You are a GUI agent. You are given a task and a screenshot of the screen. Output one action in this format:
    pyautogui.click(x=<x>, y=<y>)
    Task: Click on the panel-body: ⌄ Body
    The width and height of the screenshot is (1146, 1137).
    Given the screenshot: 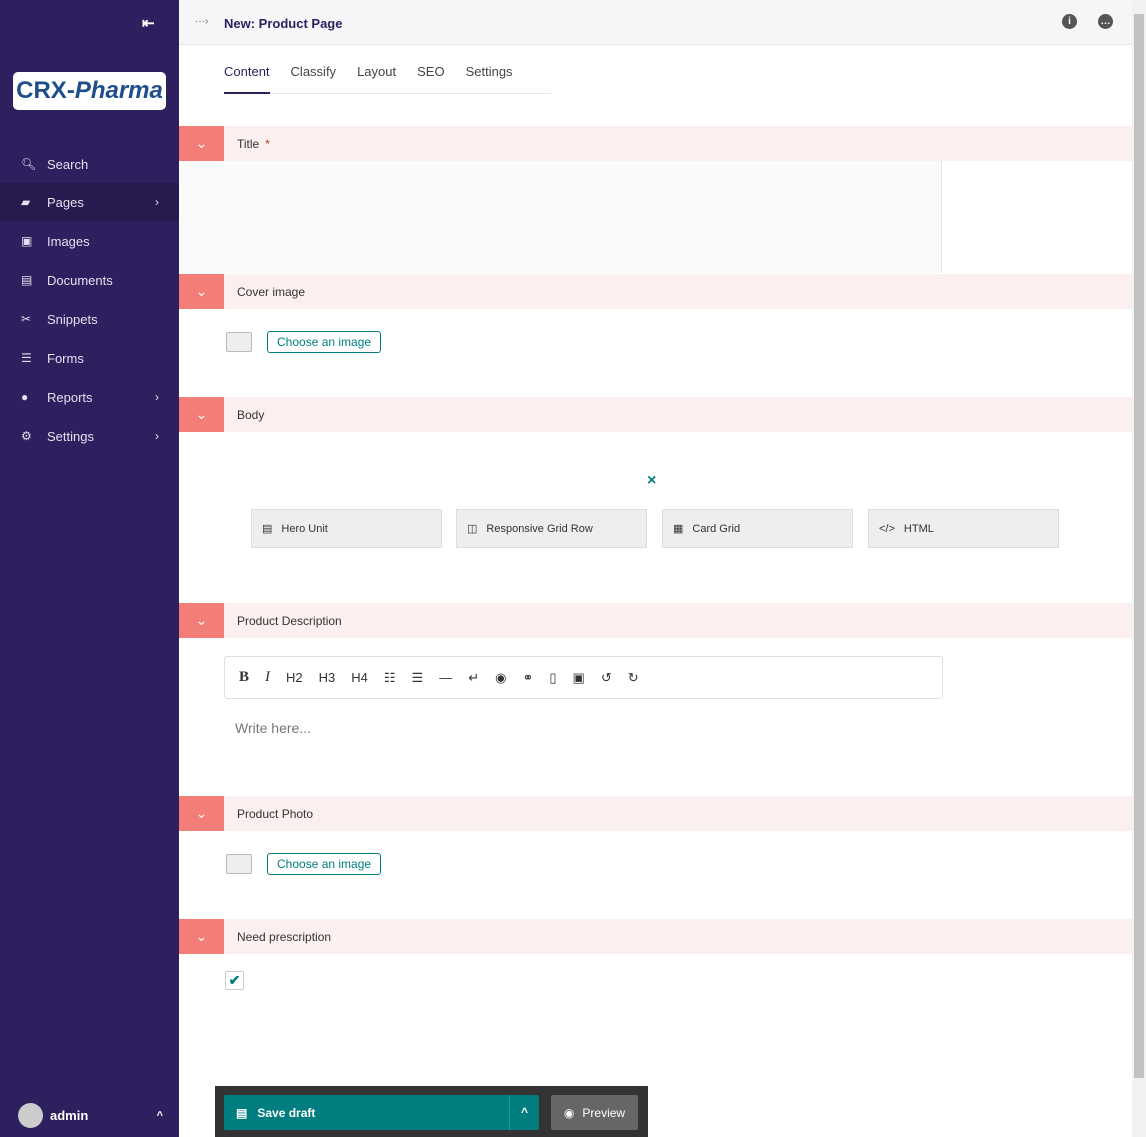 What is the action you would take?
    pyautogui.click(x=655, y=414)
    